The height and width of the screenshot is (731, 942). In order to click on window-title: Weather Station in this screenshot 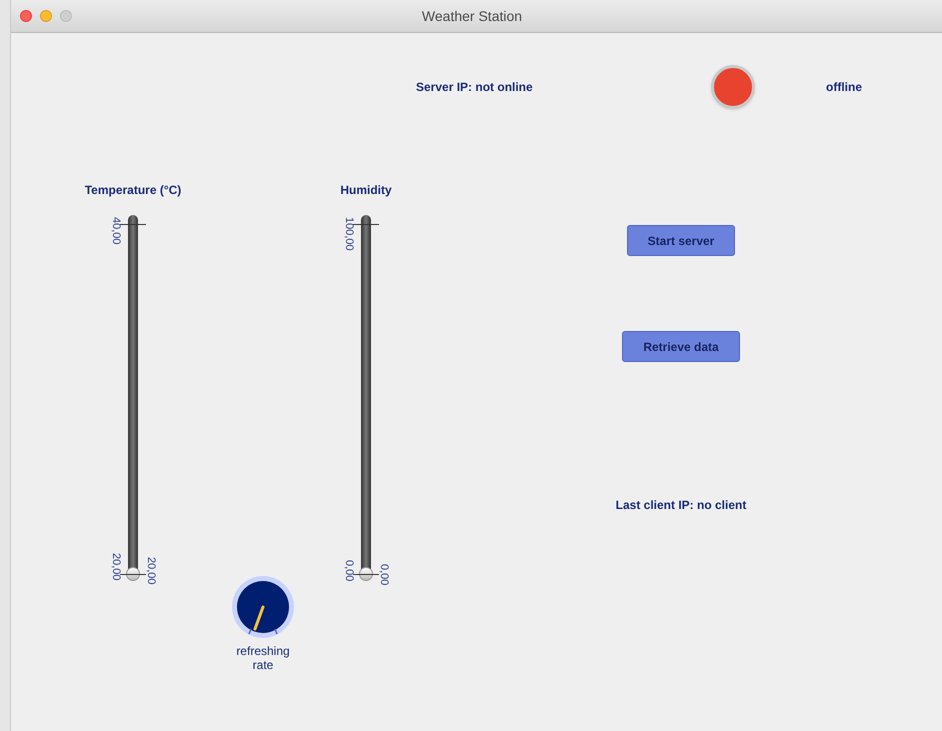, I will do `click(472, 16)`.